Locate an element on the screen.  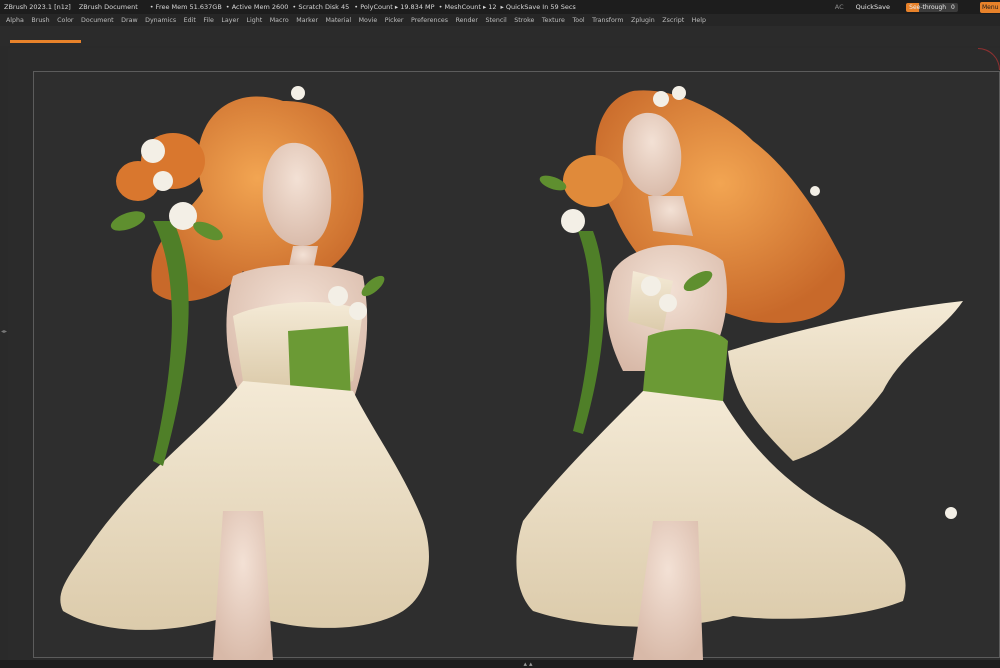
active-mem-status: • Active Mem 2600 is located at coordinates (257, 7).